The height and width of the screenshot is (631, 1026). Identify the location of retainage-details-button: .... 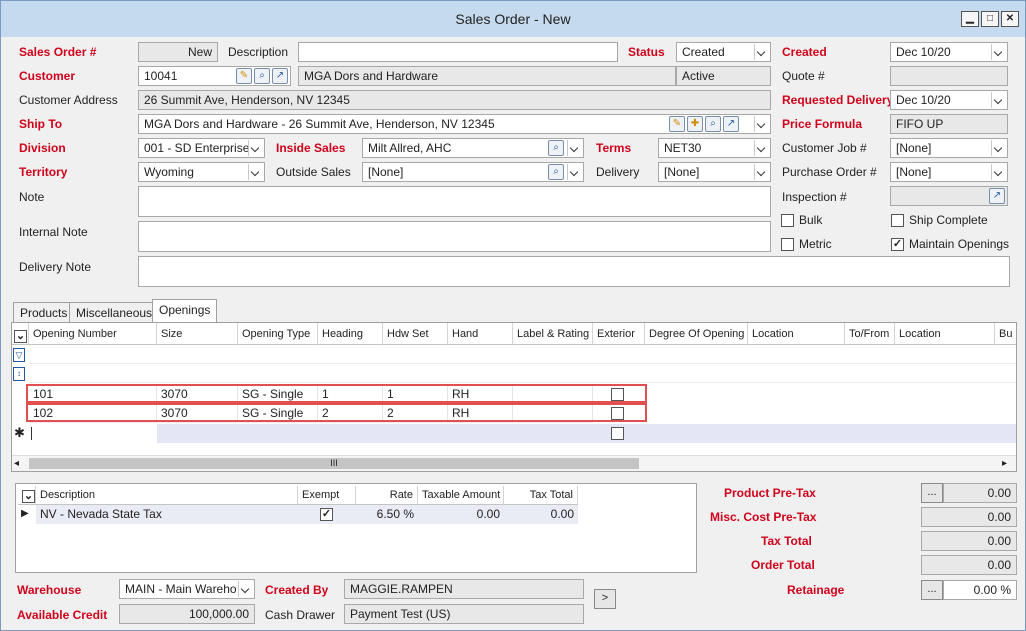
(932, 590).